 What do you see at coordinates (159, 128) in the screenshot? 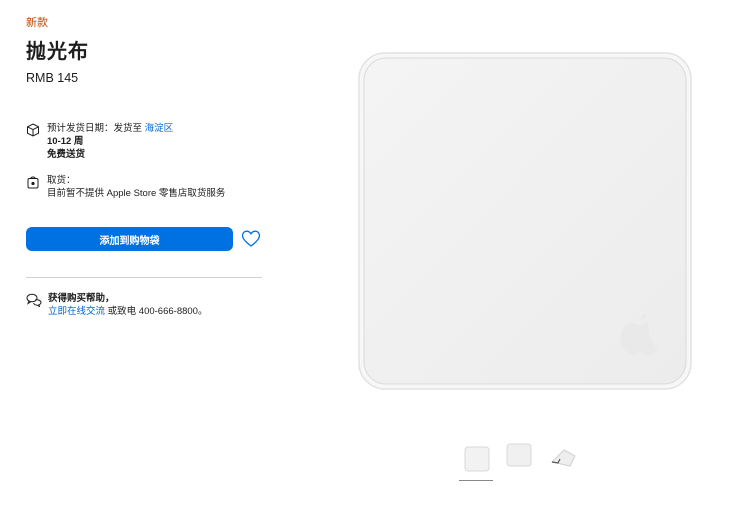
I see `location-link: 海淀区` at bounding box center [159, 128].